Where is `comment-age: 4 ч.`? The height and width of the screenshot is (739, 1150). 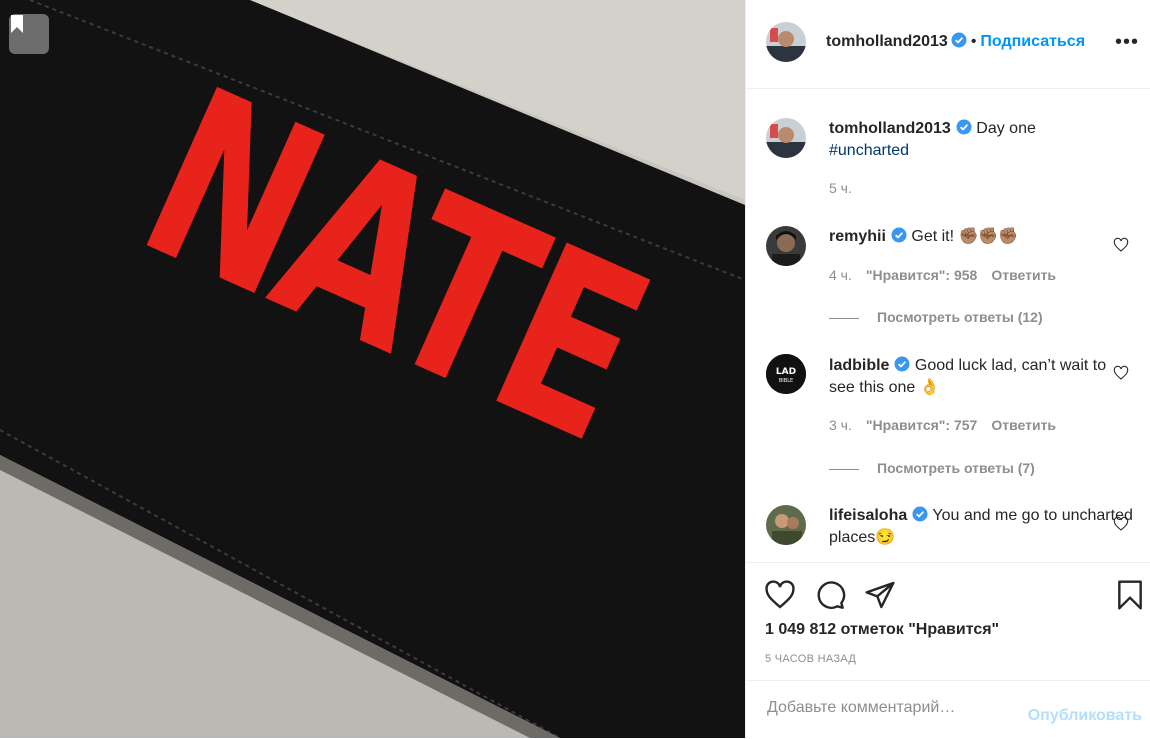
comment-age: 4 ч. is located at coordinates (840, 275).